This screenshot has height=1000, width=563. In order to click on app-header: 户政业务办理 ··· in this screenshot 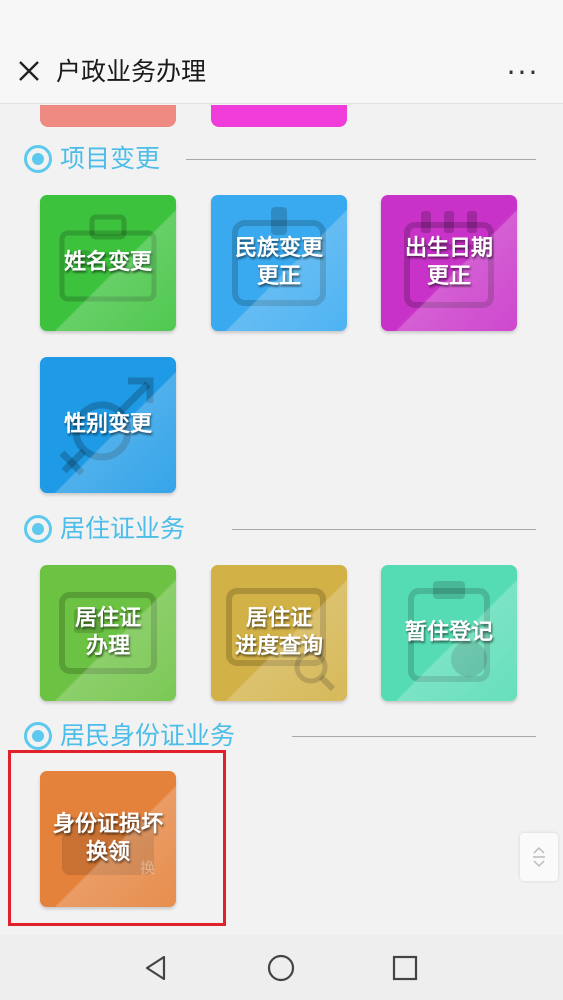, I will do `click(281, 52)`.